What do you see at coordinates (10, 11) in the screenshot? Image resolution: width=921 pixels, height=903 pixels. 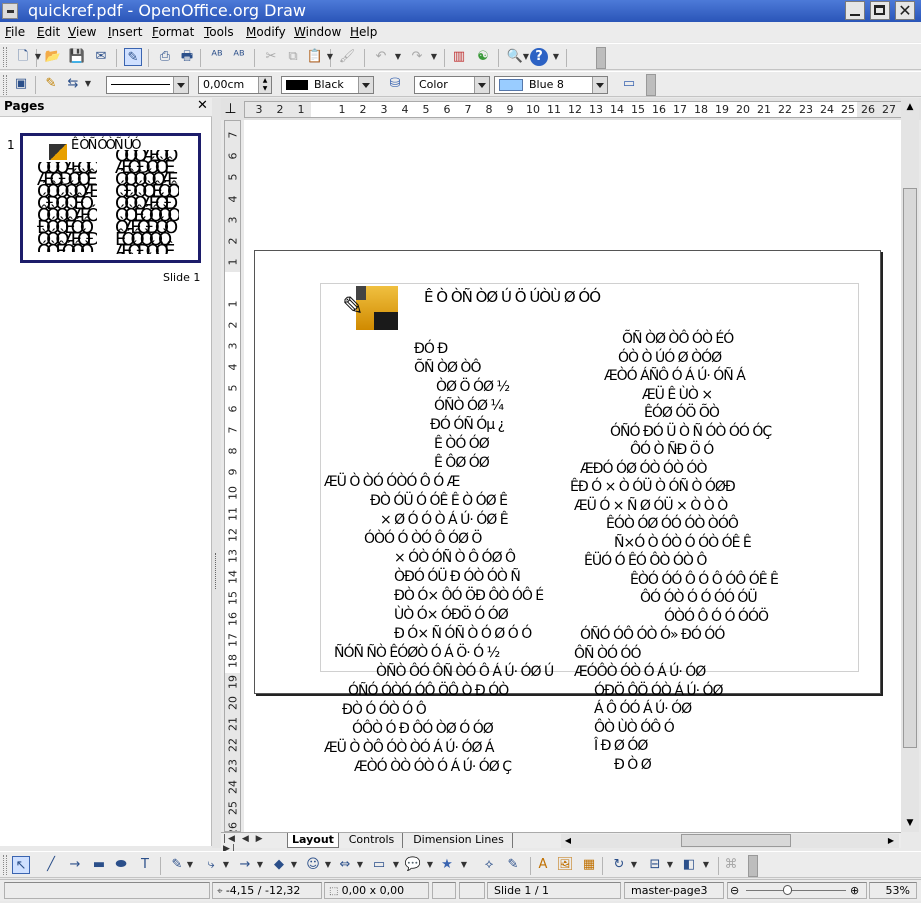 I see `window-menu-icon` at bounding box center [10, 11].